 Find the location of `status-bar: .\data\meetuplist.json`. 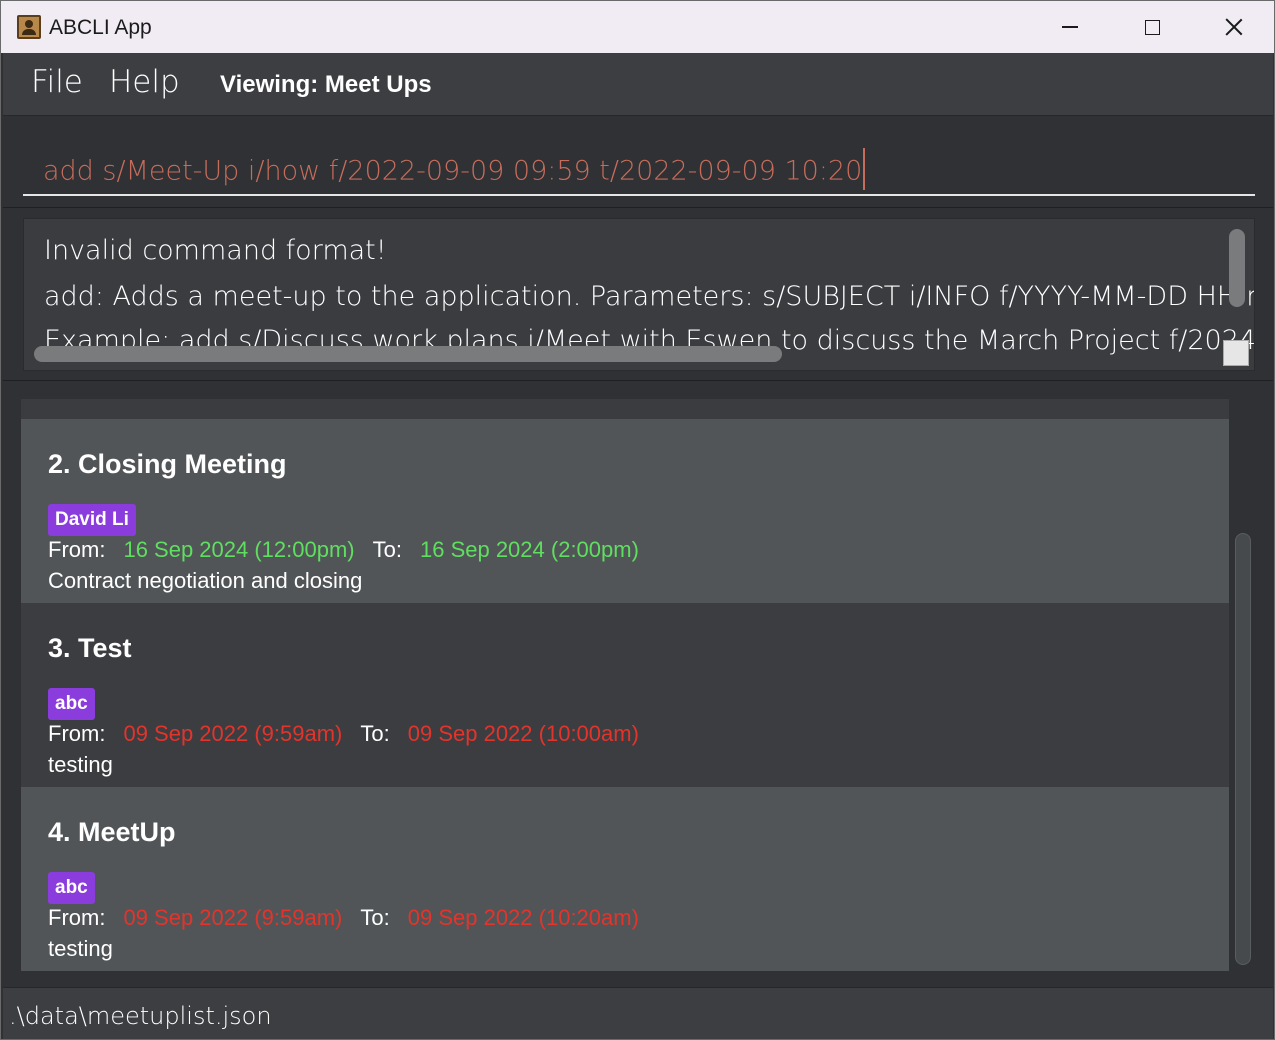

status-bar: .\data\meetuplist.json is located at coordinates (638, 1013).